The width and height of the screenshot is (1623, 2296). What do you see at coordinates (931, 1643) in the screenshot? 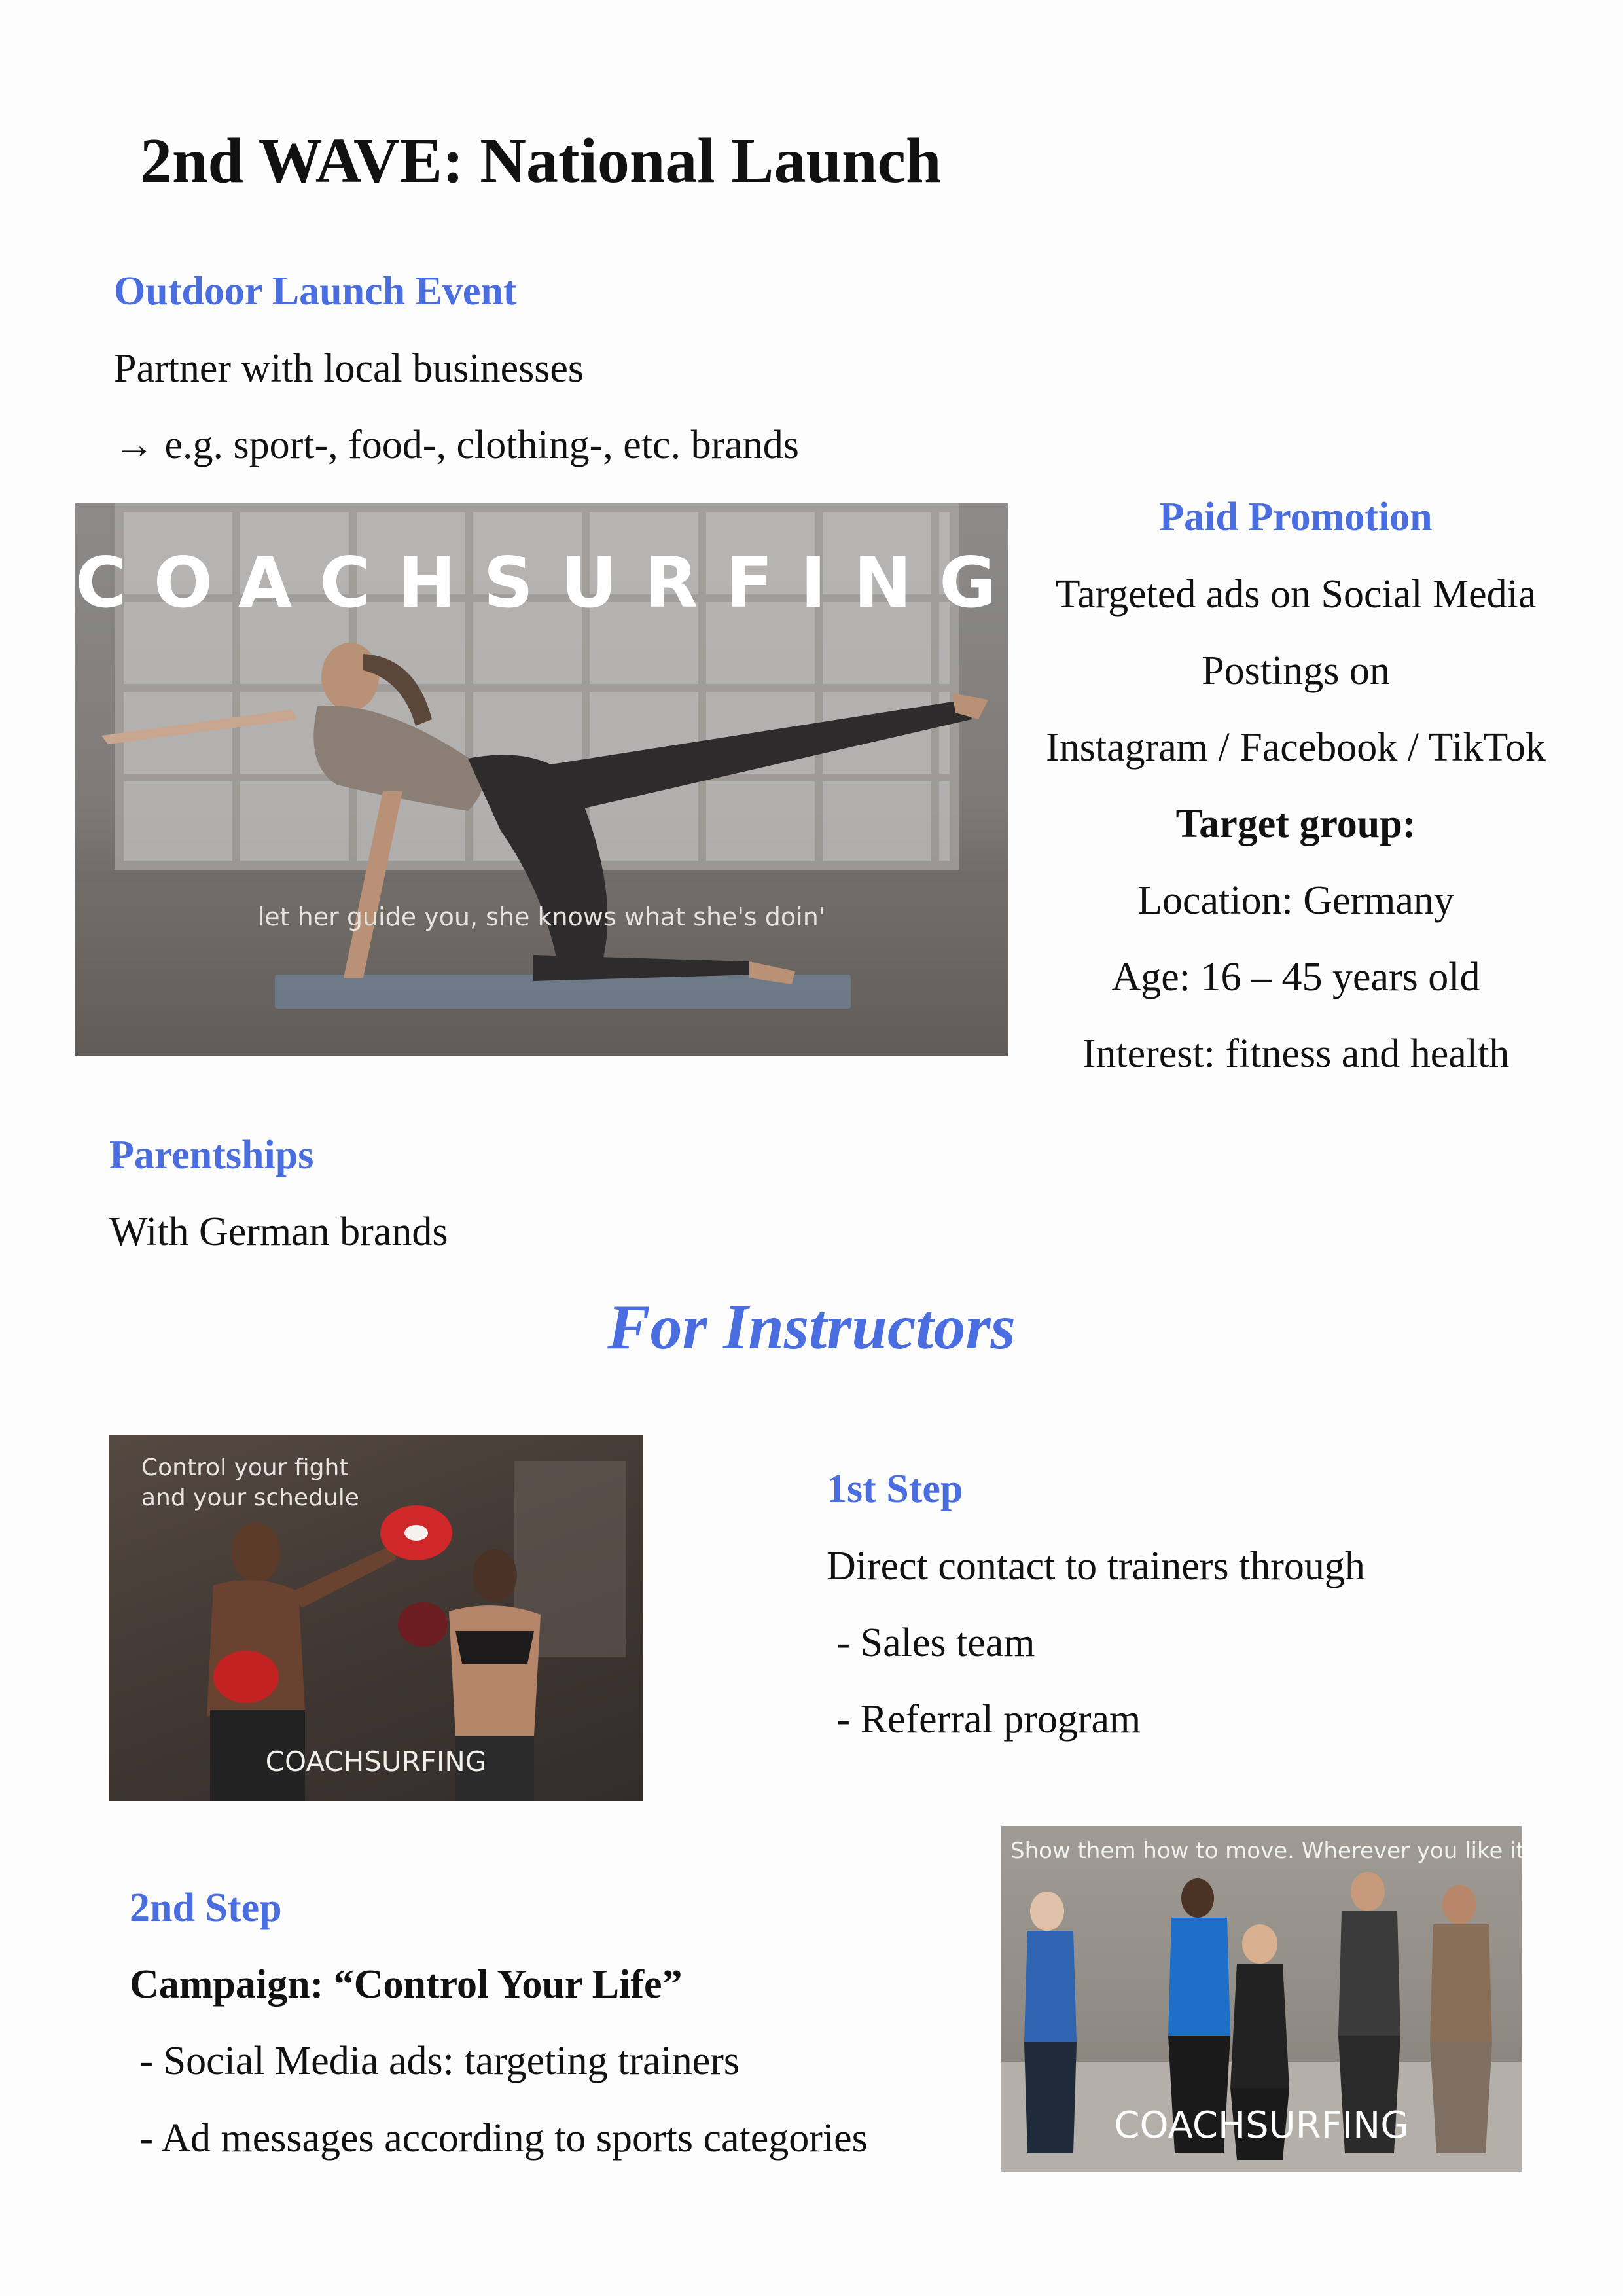
I see `step1-item-sales: - Sales team` at bounding box center [931, 1643].